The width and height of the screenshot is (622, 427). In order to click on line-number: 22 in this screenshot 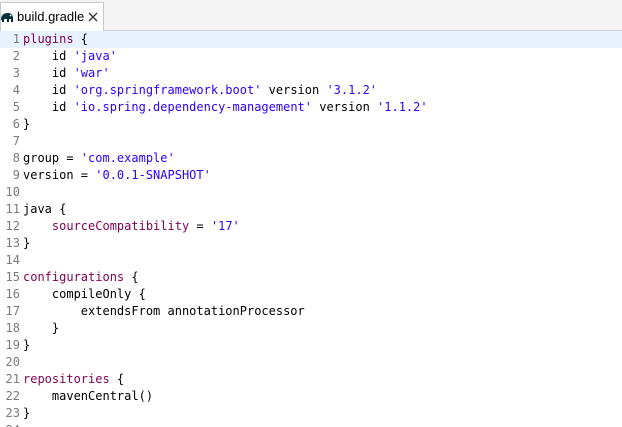, I will do `click(12, 396)`.